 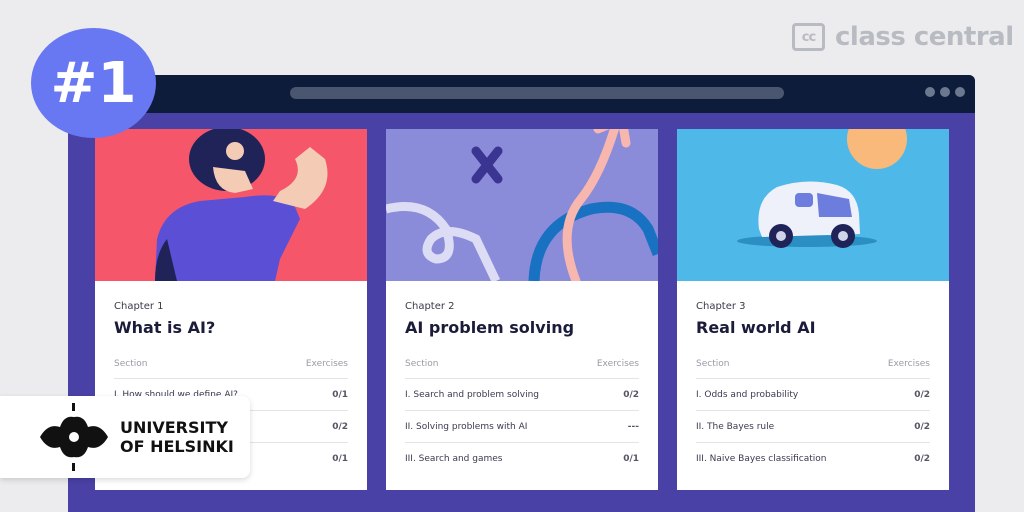 What do you see at coordinates (93, 83) in the screenshot?
I see `ranking-badge: #1` at bounding box center [93, 83].